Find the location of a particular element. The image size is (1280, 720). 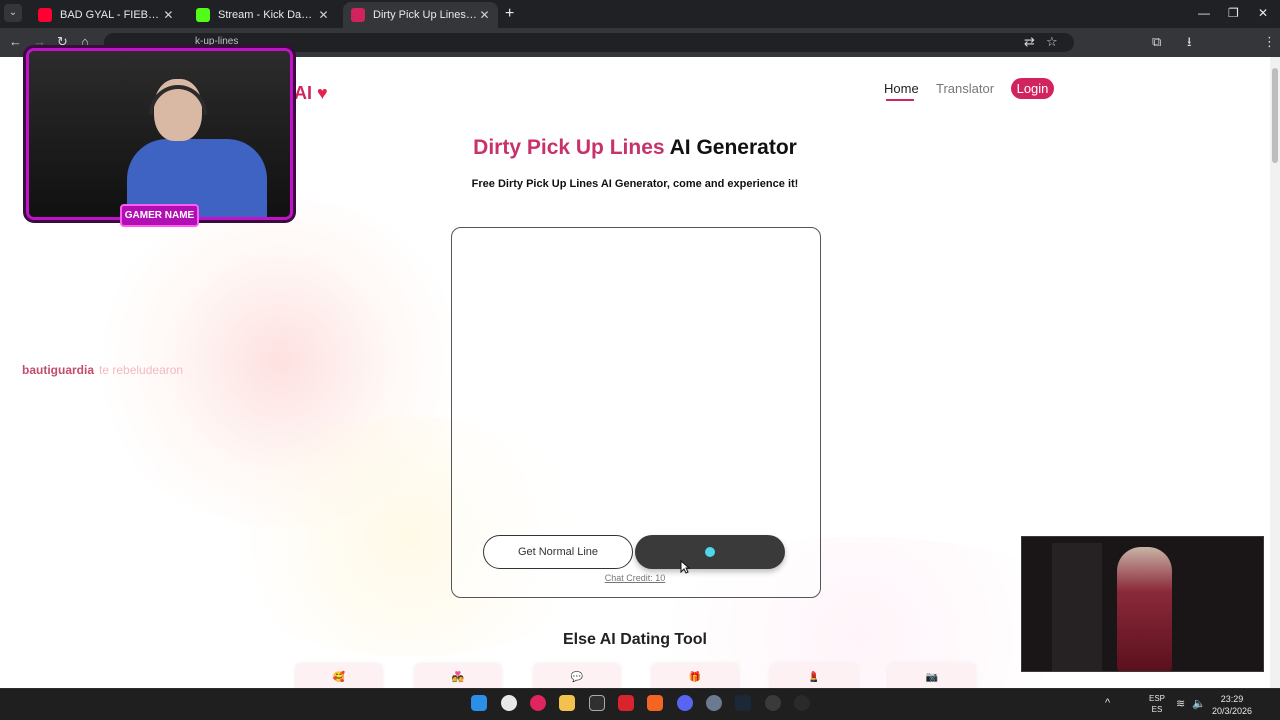

heart-icon: ♥ is located at coordinates (322, 93).